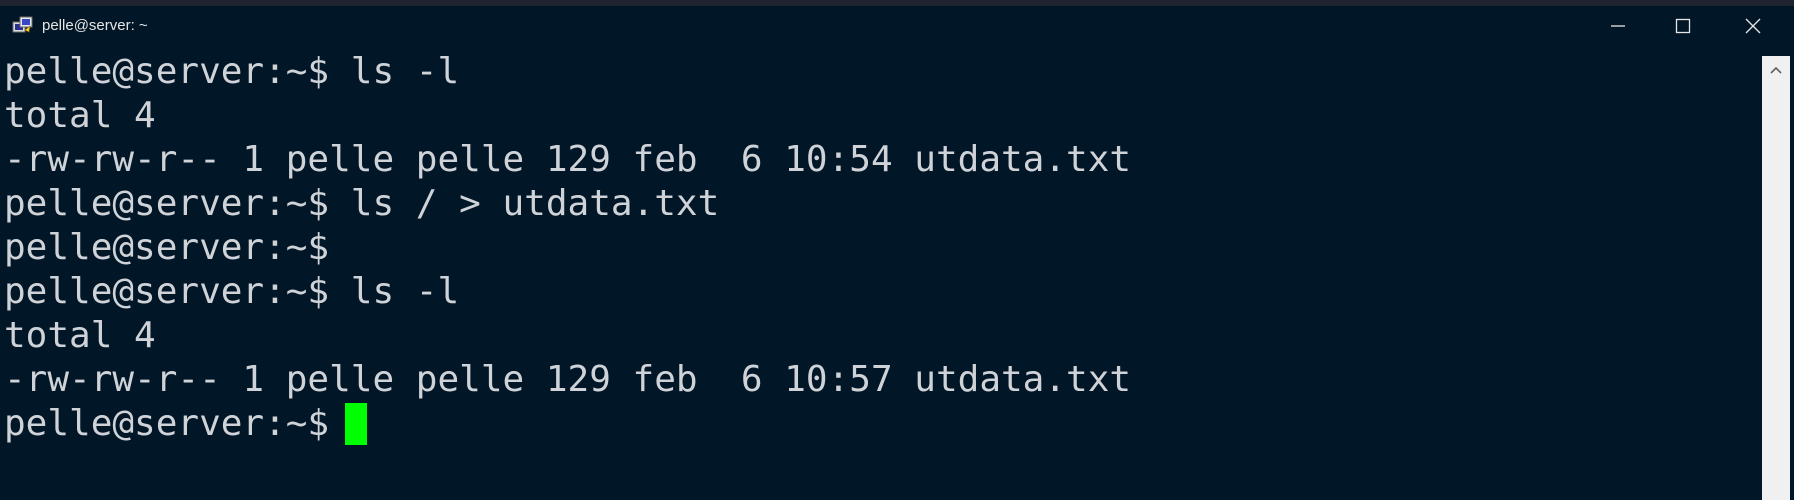 The height and width of the screenshot is (500, 1794). I want to click on putty-terminal-icon, so click(22, 24).